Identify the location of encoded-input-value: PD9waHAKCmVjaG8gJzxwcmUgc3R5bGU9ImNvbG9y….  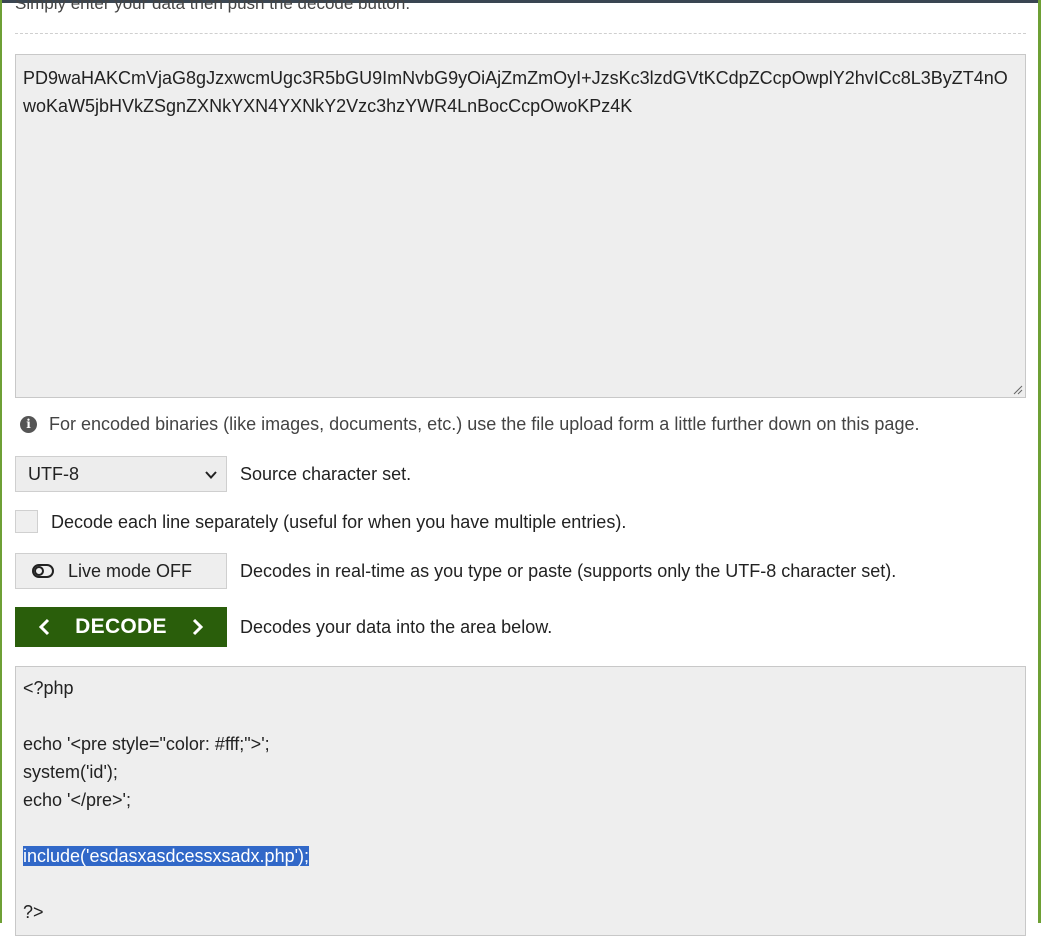
(515, 92).